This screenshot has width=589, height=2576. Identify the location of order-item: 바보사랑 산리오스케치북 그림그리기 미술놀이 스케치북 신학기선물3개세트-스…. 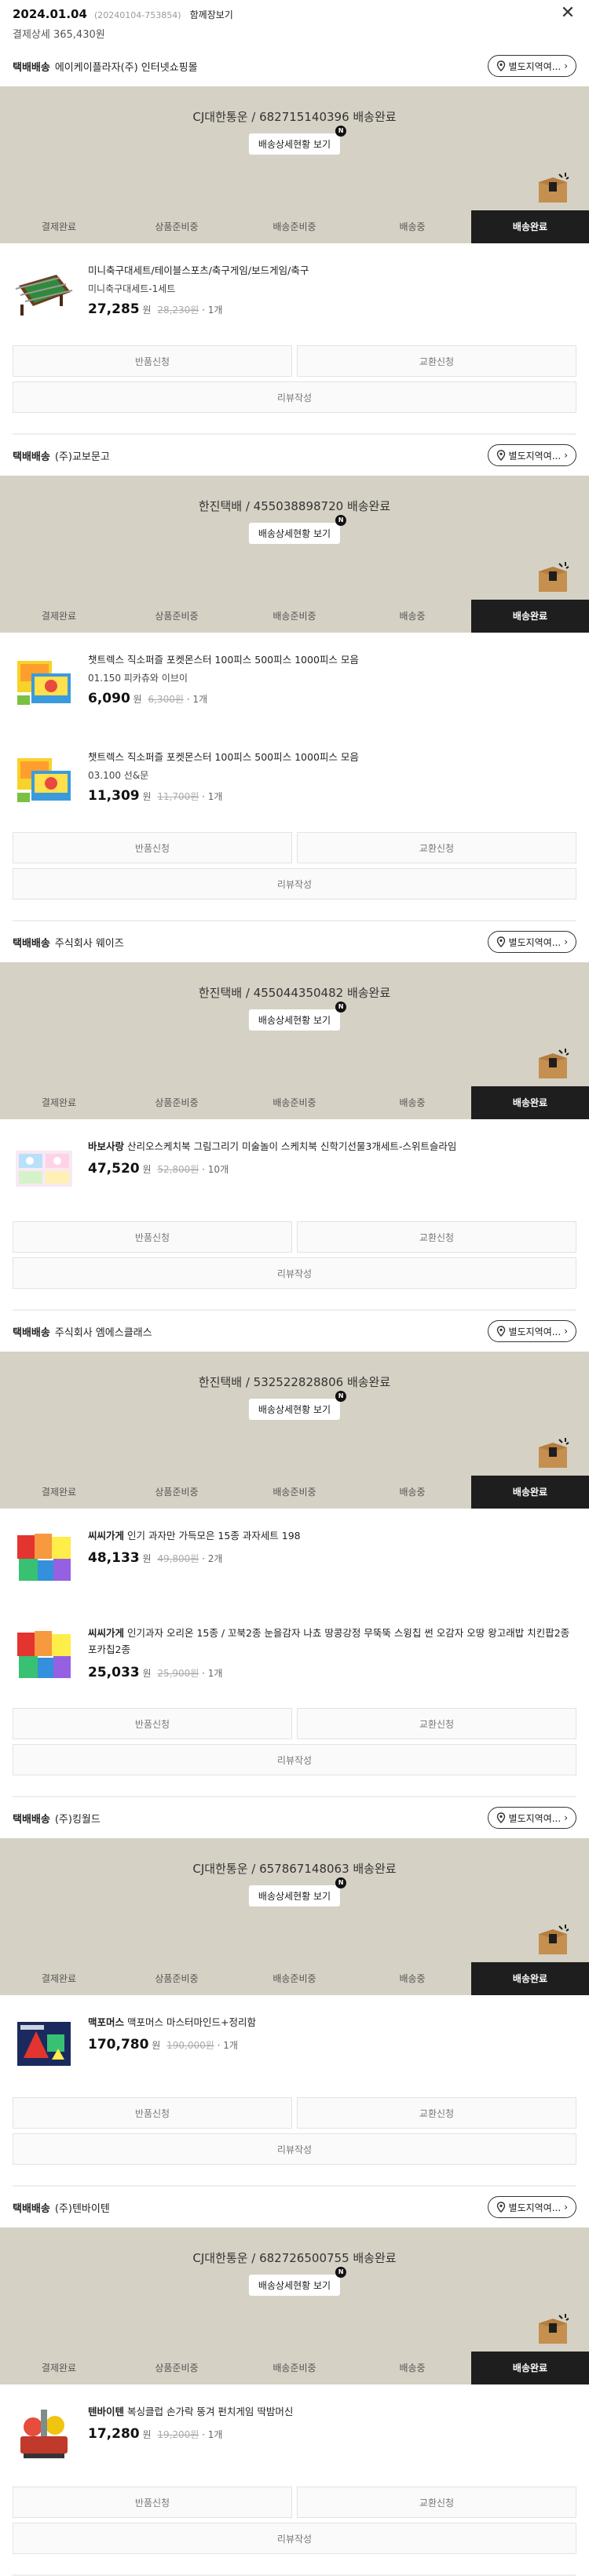
(294, 1168).